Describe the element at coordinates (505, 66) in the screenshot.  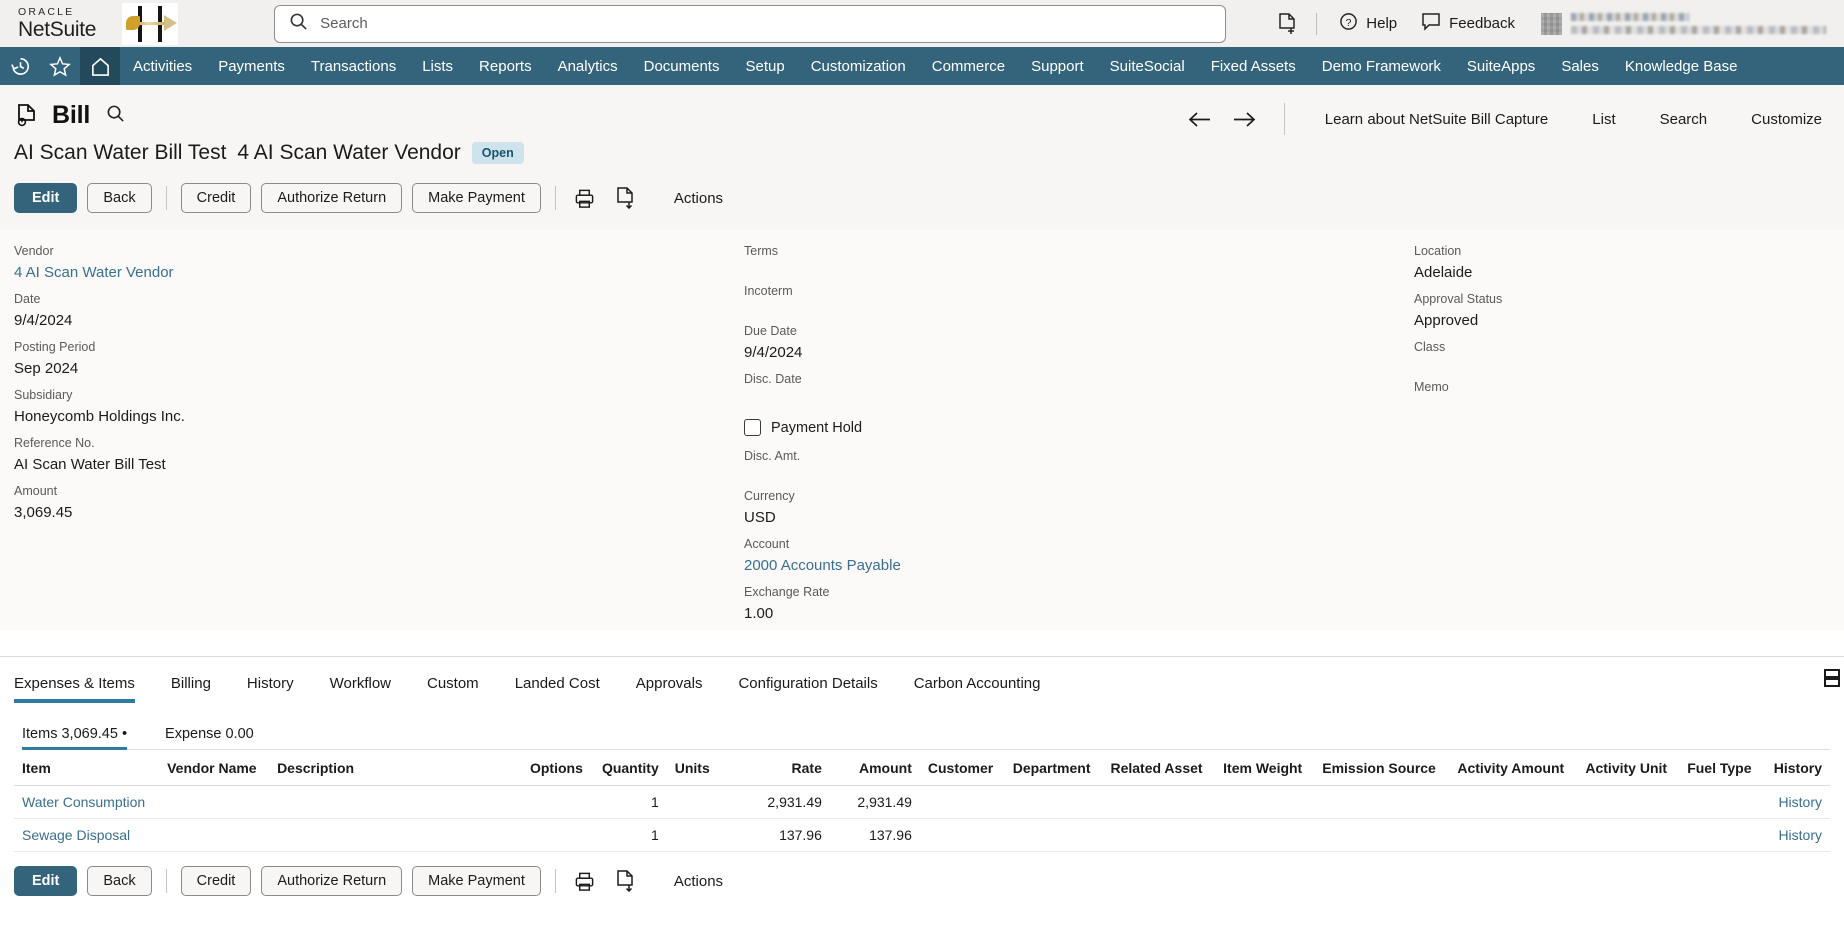
I see `nav-item-reports: Reports` at that location.